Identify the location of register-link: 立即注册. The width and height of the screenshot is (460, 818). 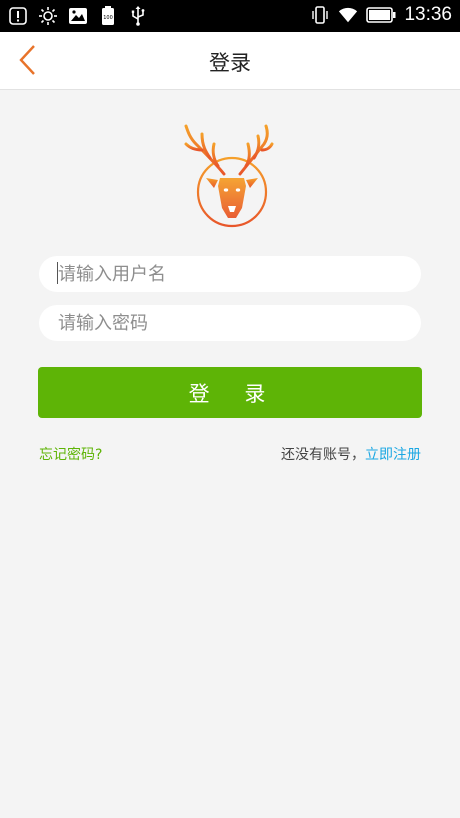
(393, 455).